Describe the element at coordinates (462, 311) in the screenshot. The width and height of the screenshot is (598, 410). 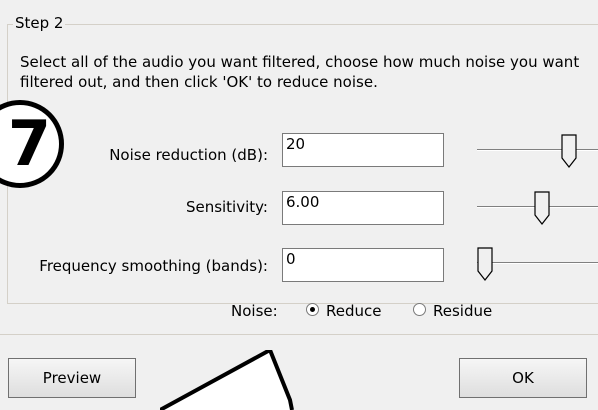
I see `radio-residue-label: Residue` at that location.